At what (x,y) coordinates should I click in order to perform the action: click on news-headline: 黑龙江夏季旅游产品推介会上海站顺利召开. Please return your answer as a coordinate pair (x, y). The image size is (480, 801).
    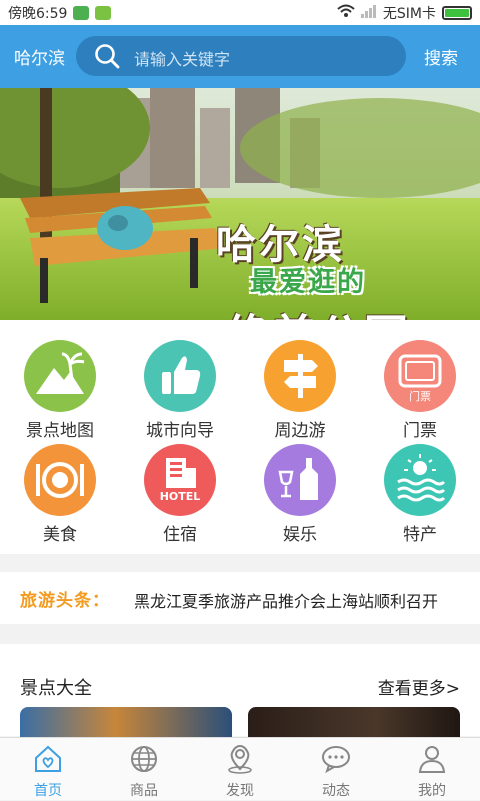
    Looking at the image, I should click on (299, 600).